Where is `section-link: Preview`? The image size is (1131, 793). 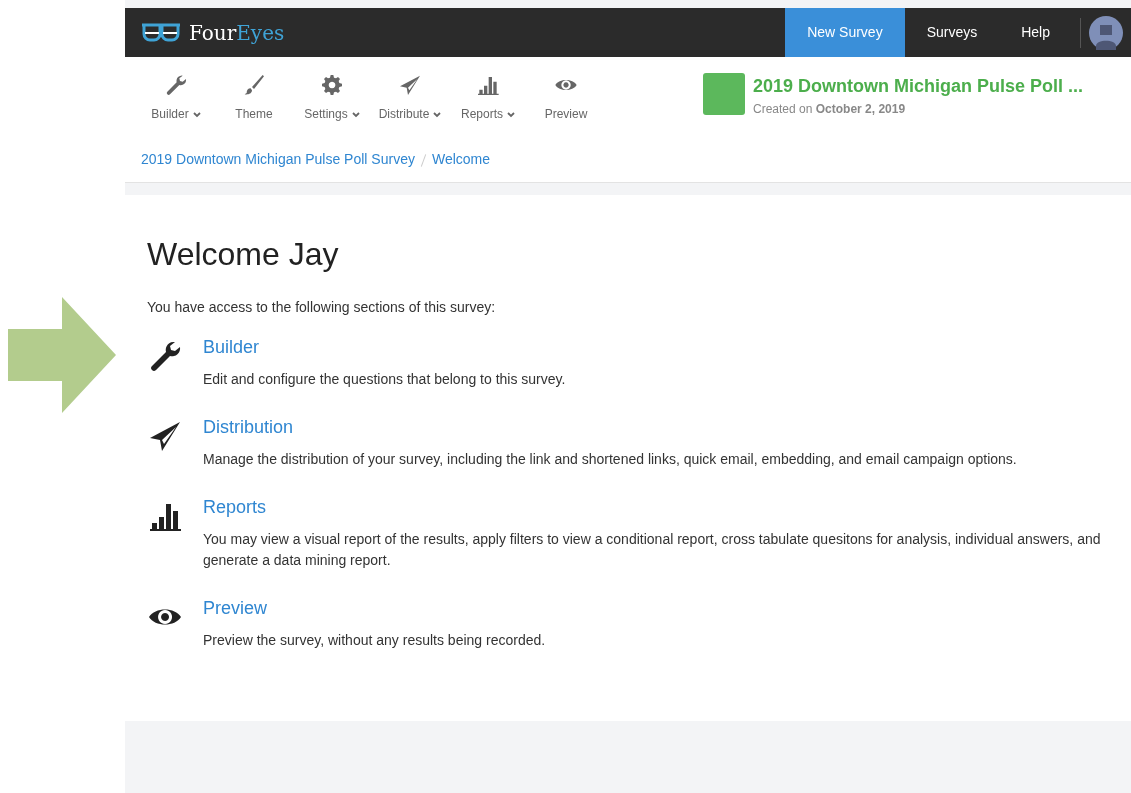 section-link: Preview is located at coordinates (235, 609).